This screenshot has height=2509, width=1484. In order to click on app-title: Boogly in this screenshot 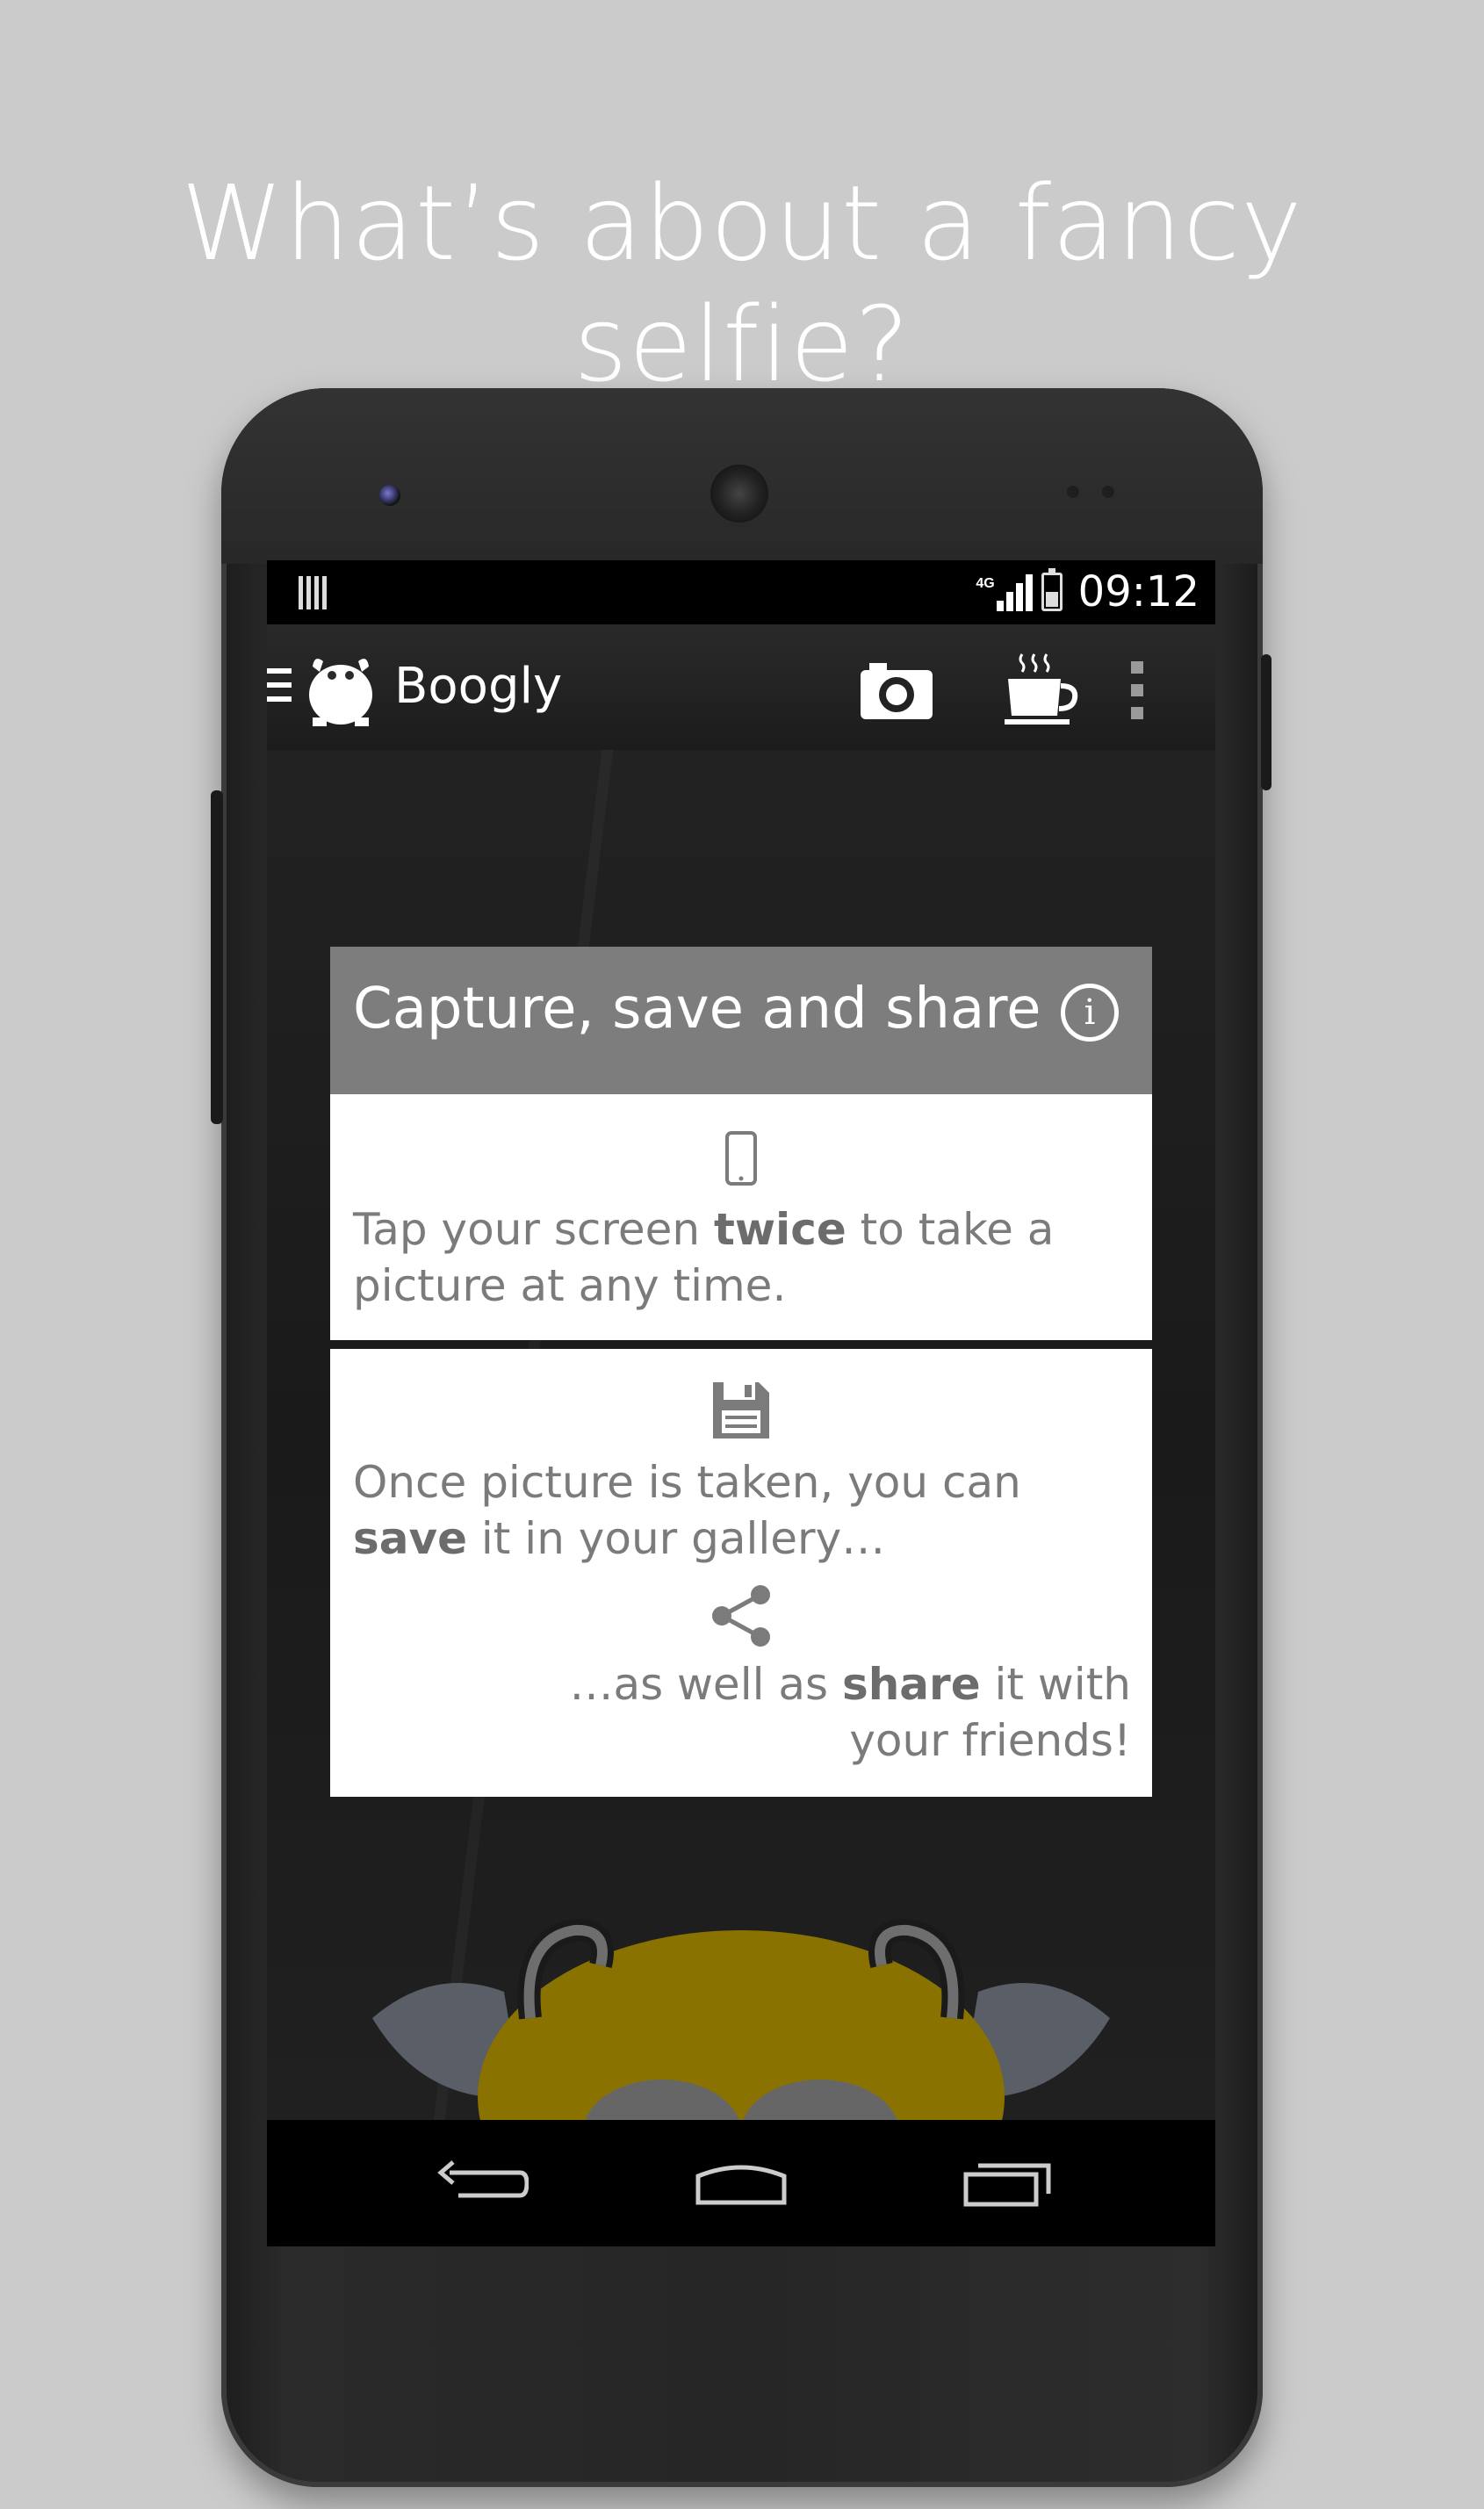, I will do `click(478, 686)`.